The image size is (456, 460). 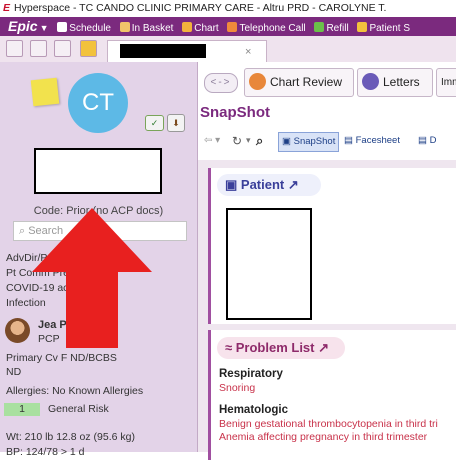 What do you see at coordinates (350, 140) in the screenshot?
I see `facesheet-icon: ▤` at bounding box center [350, 140].